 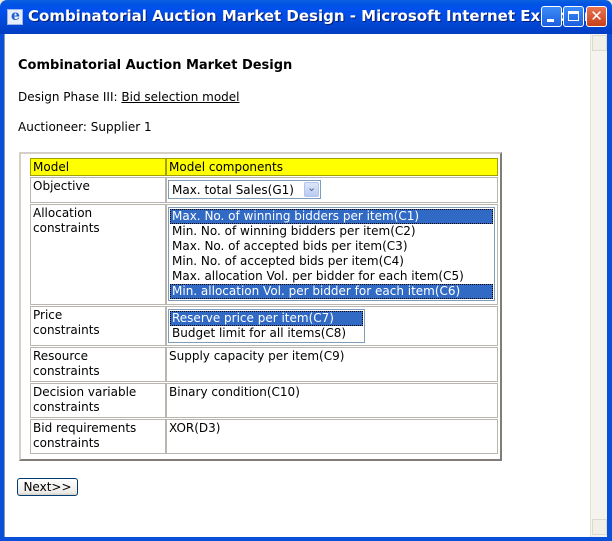 I want to click on maximize-button, so click(x=573, y=16).